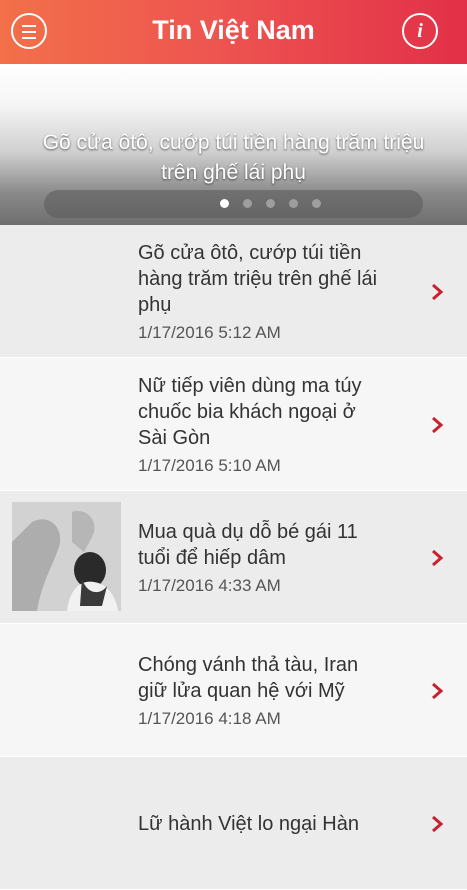 The height and width of the screenshot is (890, 467). What do you see at coordinates (233, 204) in the screenshot?
I see `page-indicator` at bounding box center [233, 204].